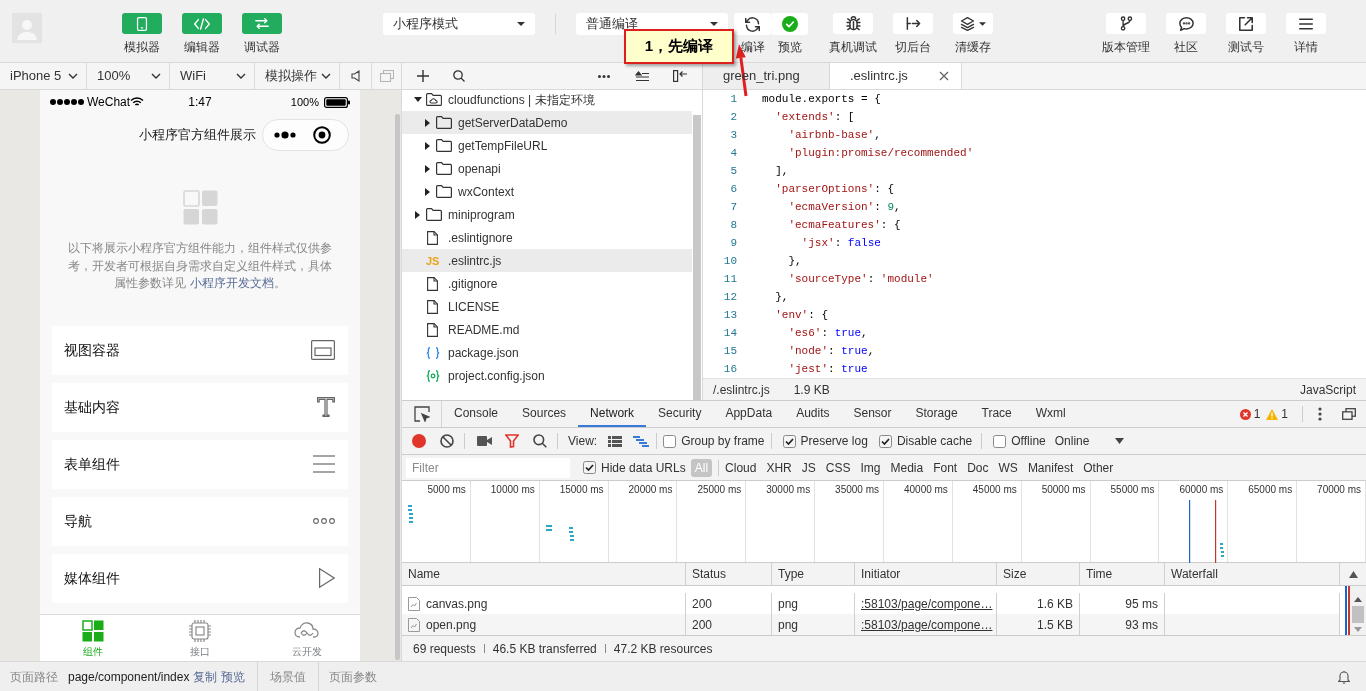  I want to click on devtools-tab: Security, so click(680, 414).